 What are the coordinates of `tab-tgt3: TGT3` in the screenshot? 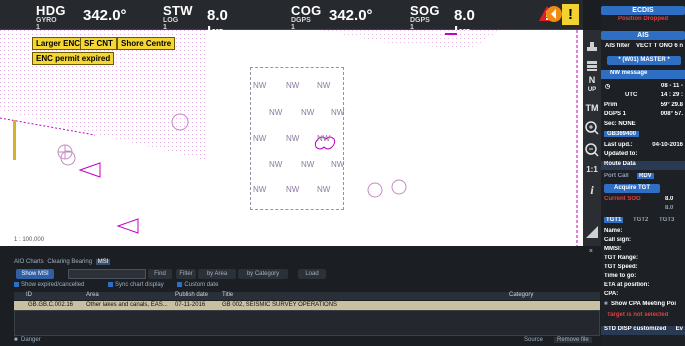 It's located at (666, 220).